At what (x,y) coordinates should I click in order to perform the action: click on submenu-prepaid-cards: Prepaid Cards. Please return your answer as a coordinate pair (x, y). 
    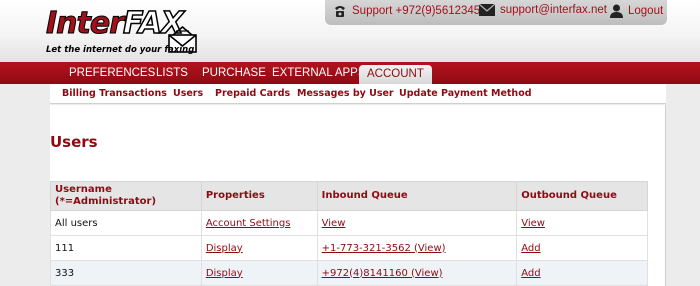
    Looking at the image, I should click on (252, 93).